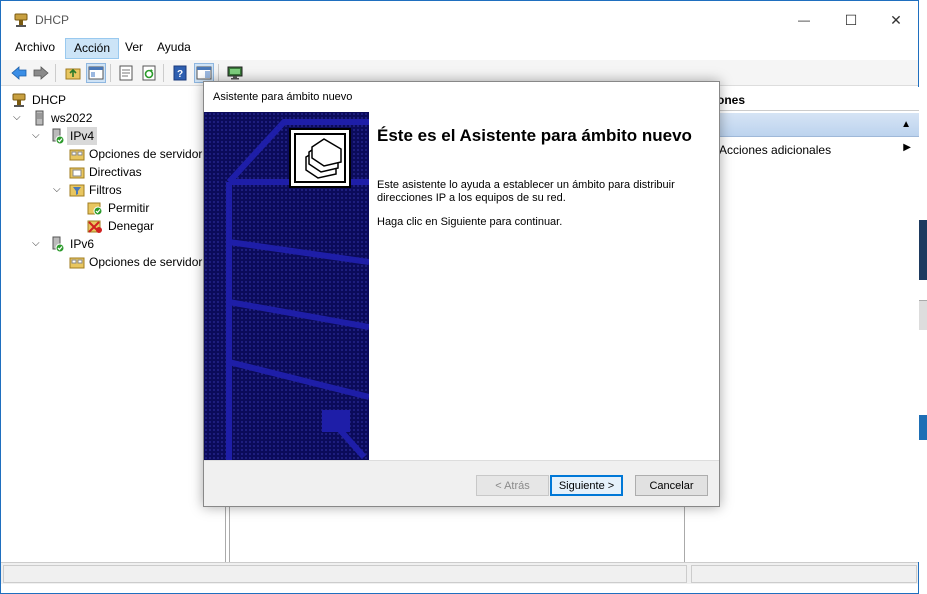  What do you see at coordinates (129, 208) in the screenshot?
I see `tree-label: Permitir` at bounding box center [129, 208].